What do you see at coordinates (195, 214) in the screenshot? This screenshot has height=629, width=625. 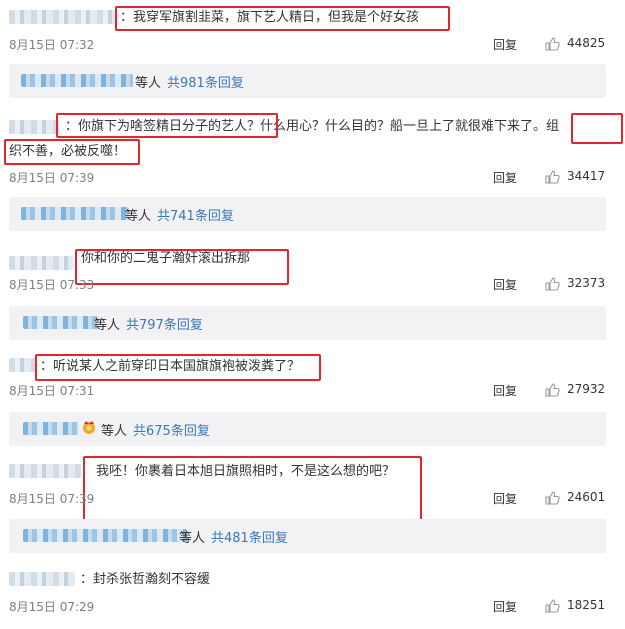 I see `reply-total-link: 共741条回复` at bounding box center [195, 214].